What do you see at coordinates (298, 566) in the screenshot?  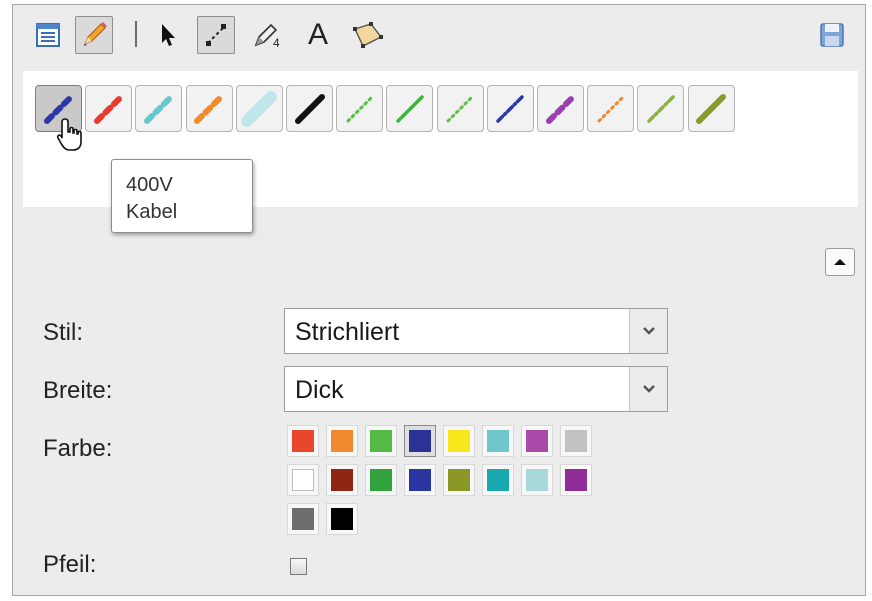 I see `pfeil-checkbox` at bounding box center [298, 566].